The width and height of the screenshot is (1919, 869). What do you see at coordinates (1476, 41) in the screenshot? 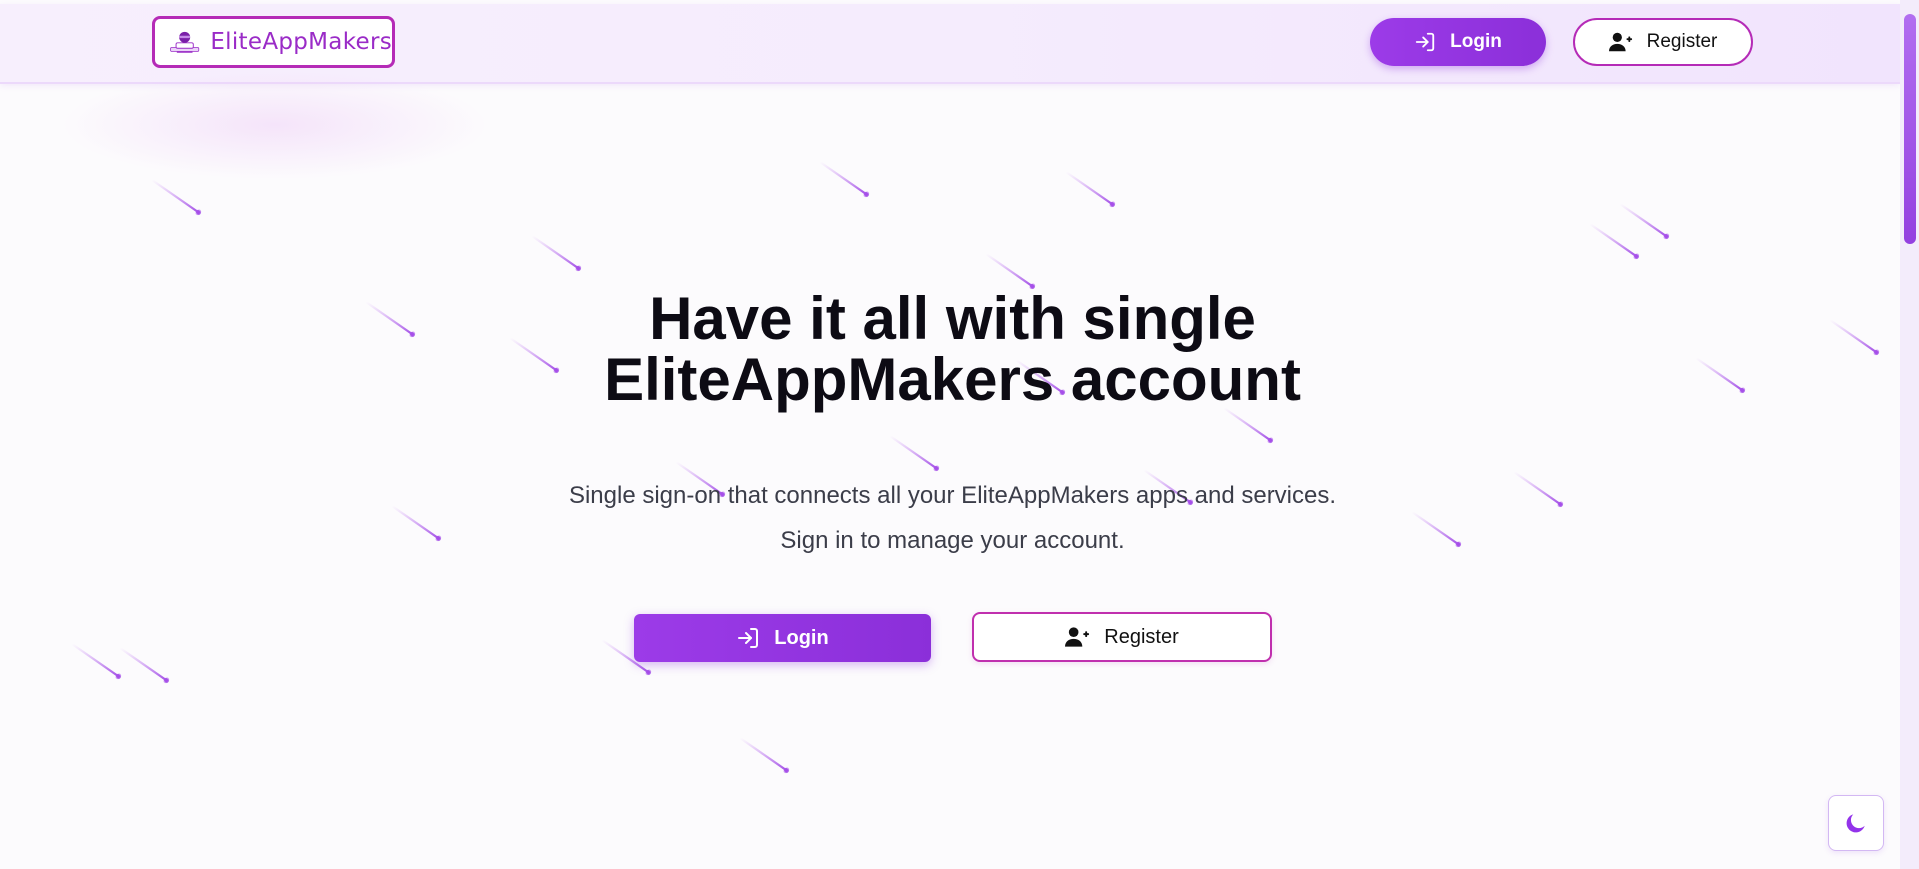
I see `header-login-label: Login` at bounding box center [1476, 41].